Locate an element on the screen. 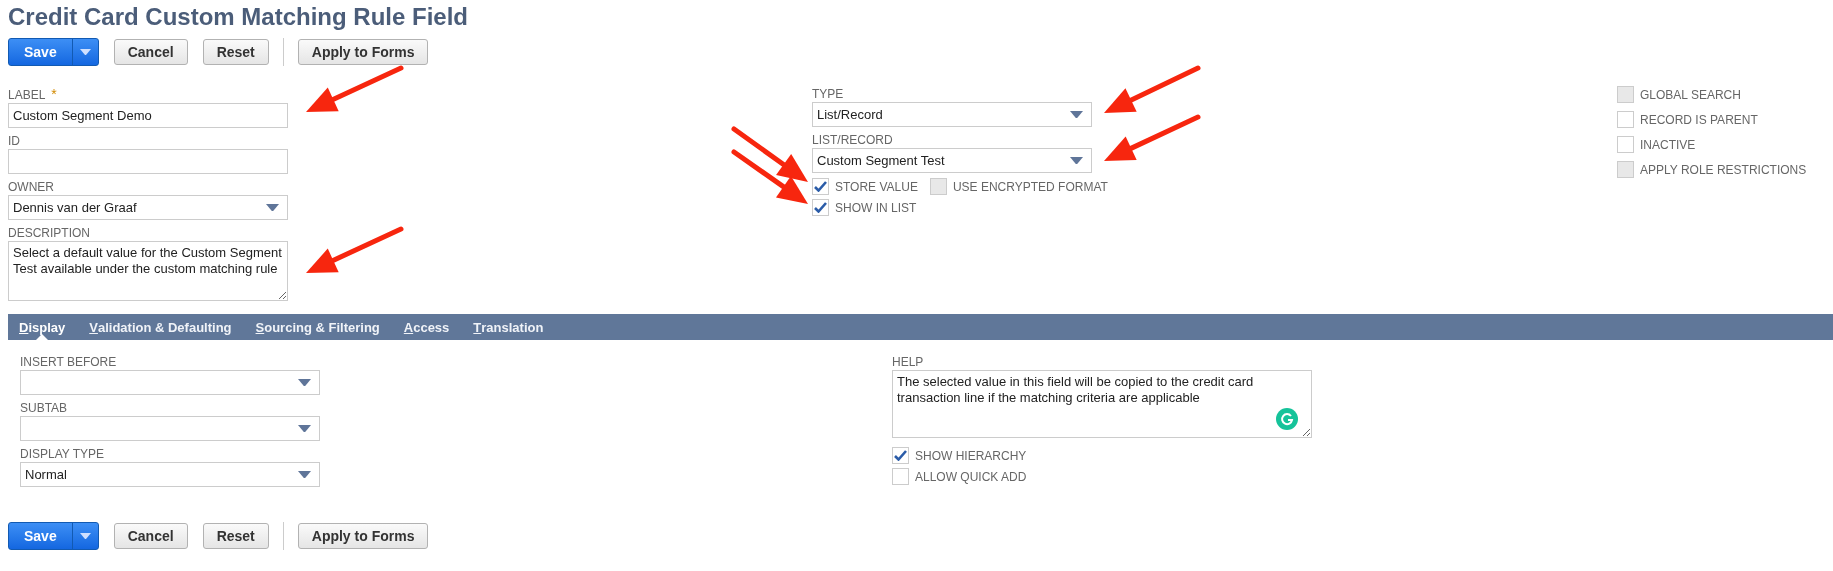  checkbox-label: APPLY ROLE RESTRICTIONS is located at coordinates (1723, 169).